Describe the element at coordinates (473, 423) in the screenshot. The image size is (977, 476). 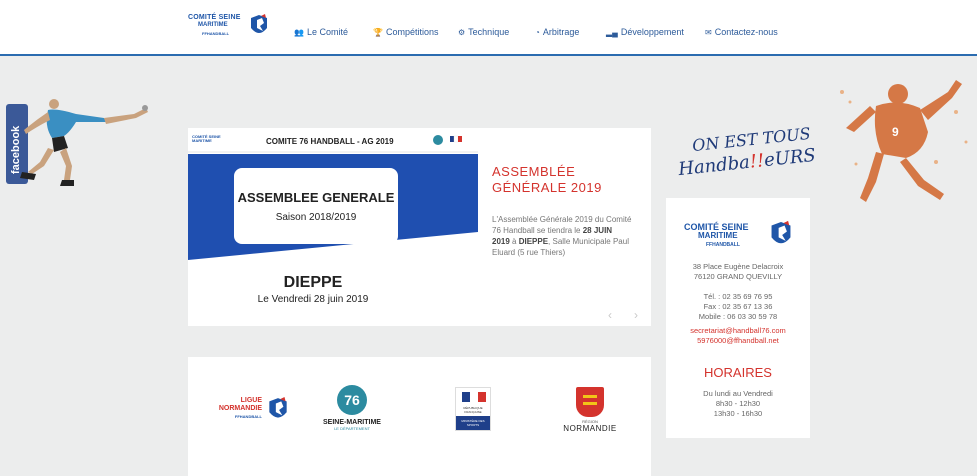
I see `rep-line2: MINISTÈRE DES SPORTS` at that location.